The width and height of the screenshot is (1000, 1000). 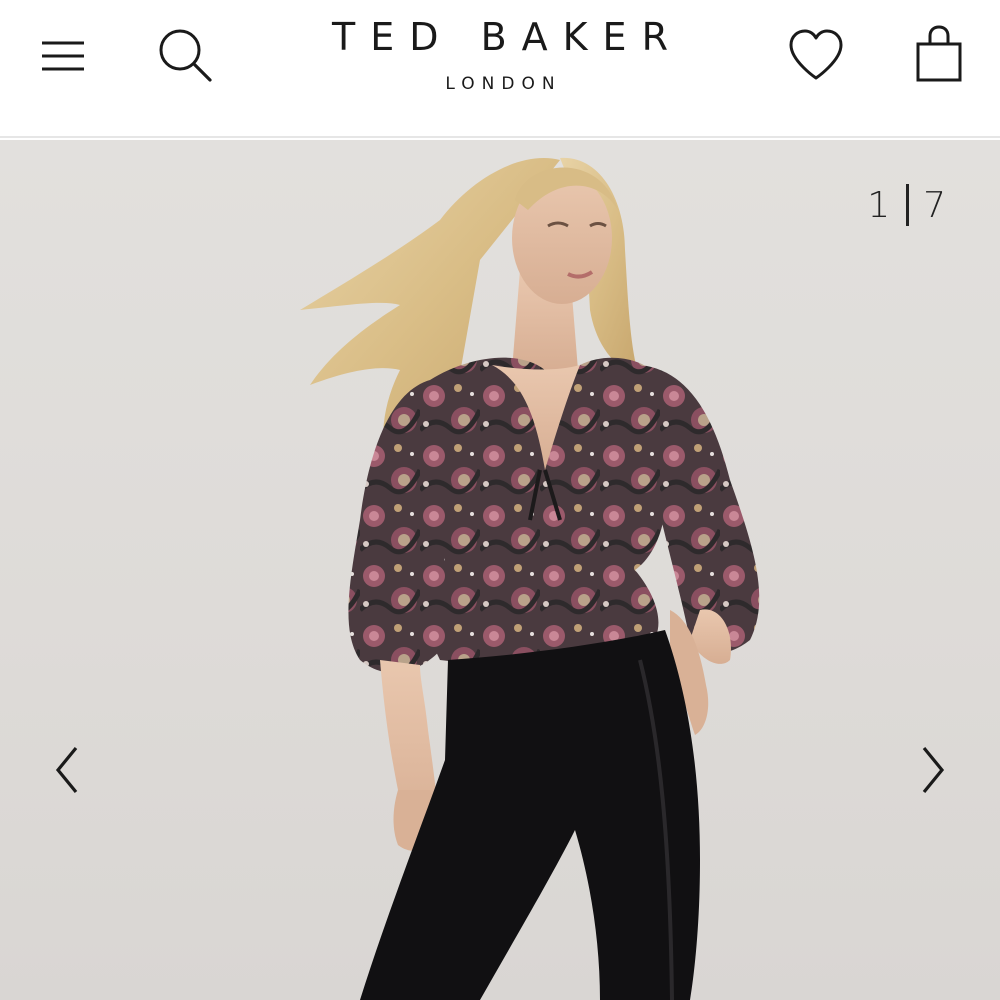 I want to click on menu-button, so click(x=63, y=57).